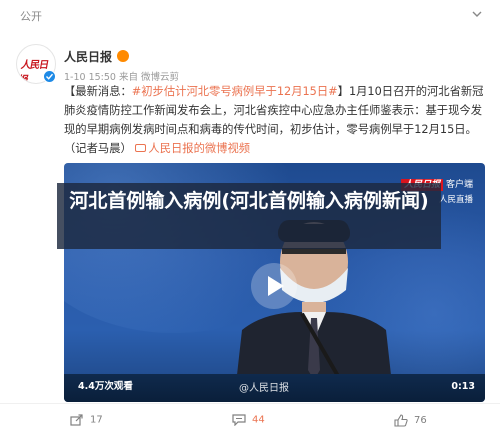 The height and width of the screenshot is (435, 500). What do you see at coordinates (96, 420) in the screenshot?
I see `share-count: 17` at bounding box center [96, 420].